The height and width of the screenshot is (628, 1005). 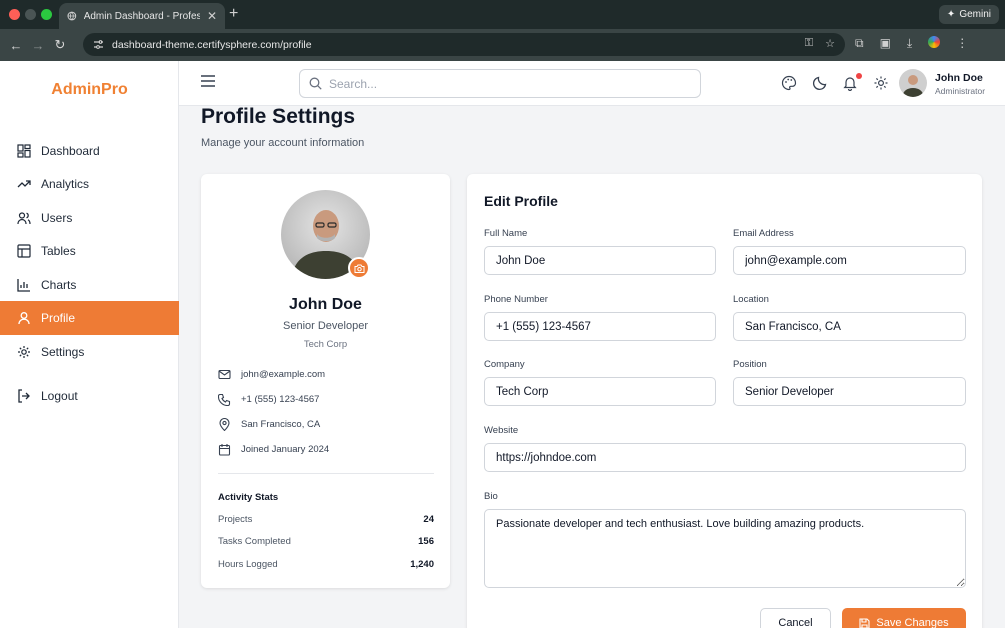 I want to click on extensions-icon: ⧉, so click(x=859, y=43).